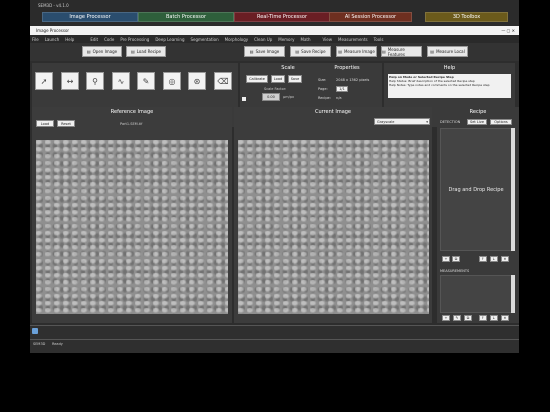  Describe the element at coordinates (333, 112) in the screenshot. I see `current-title: Current Image` at that location.